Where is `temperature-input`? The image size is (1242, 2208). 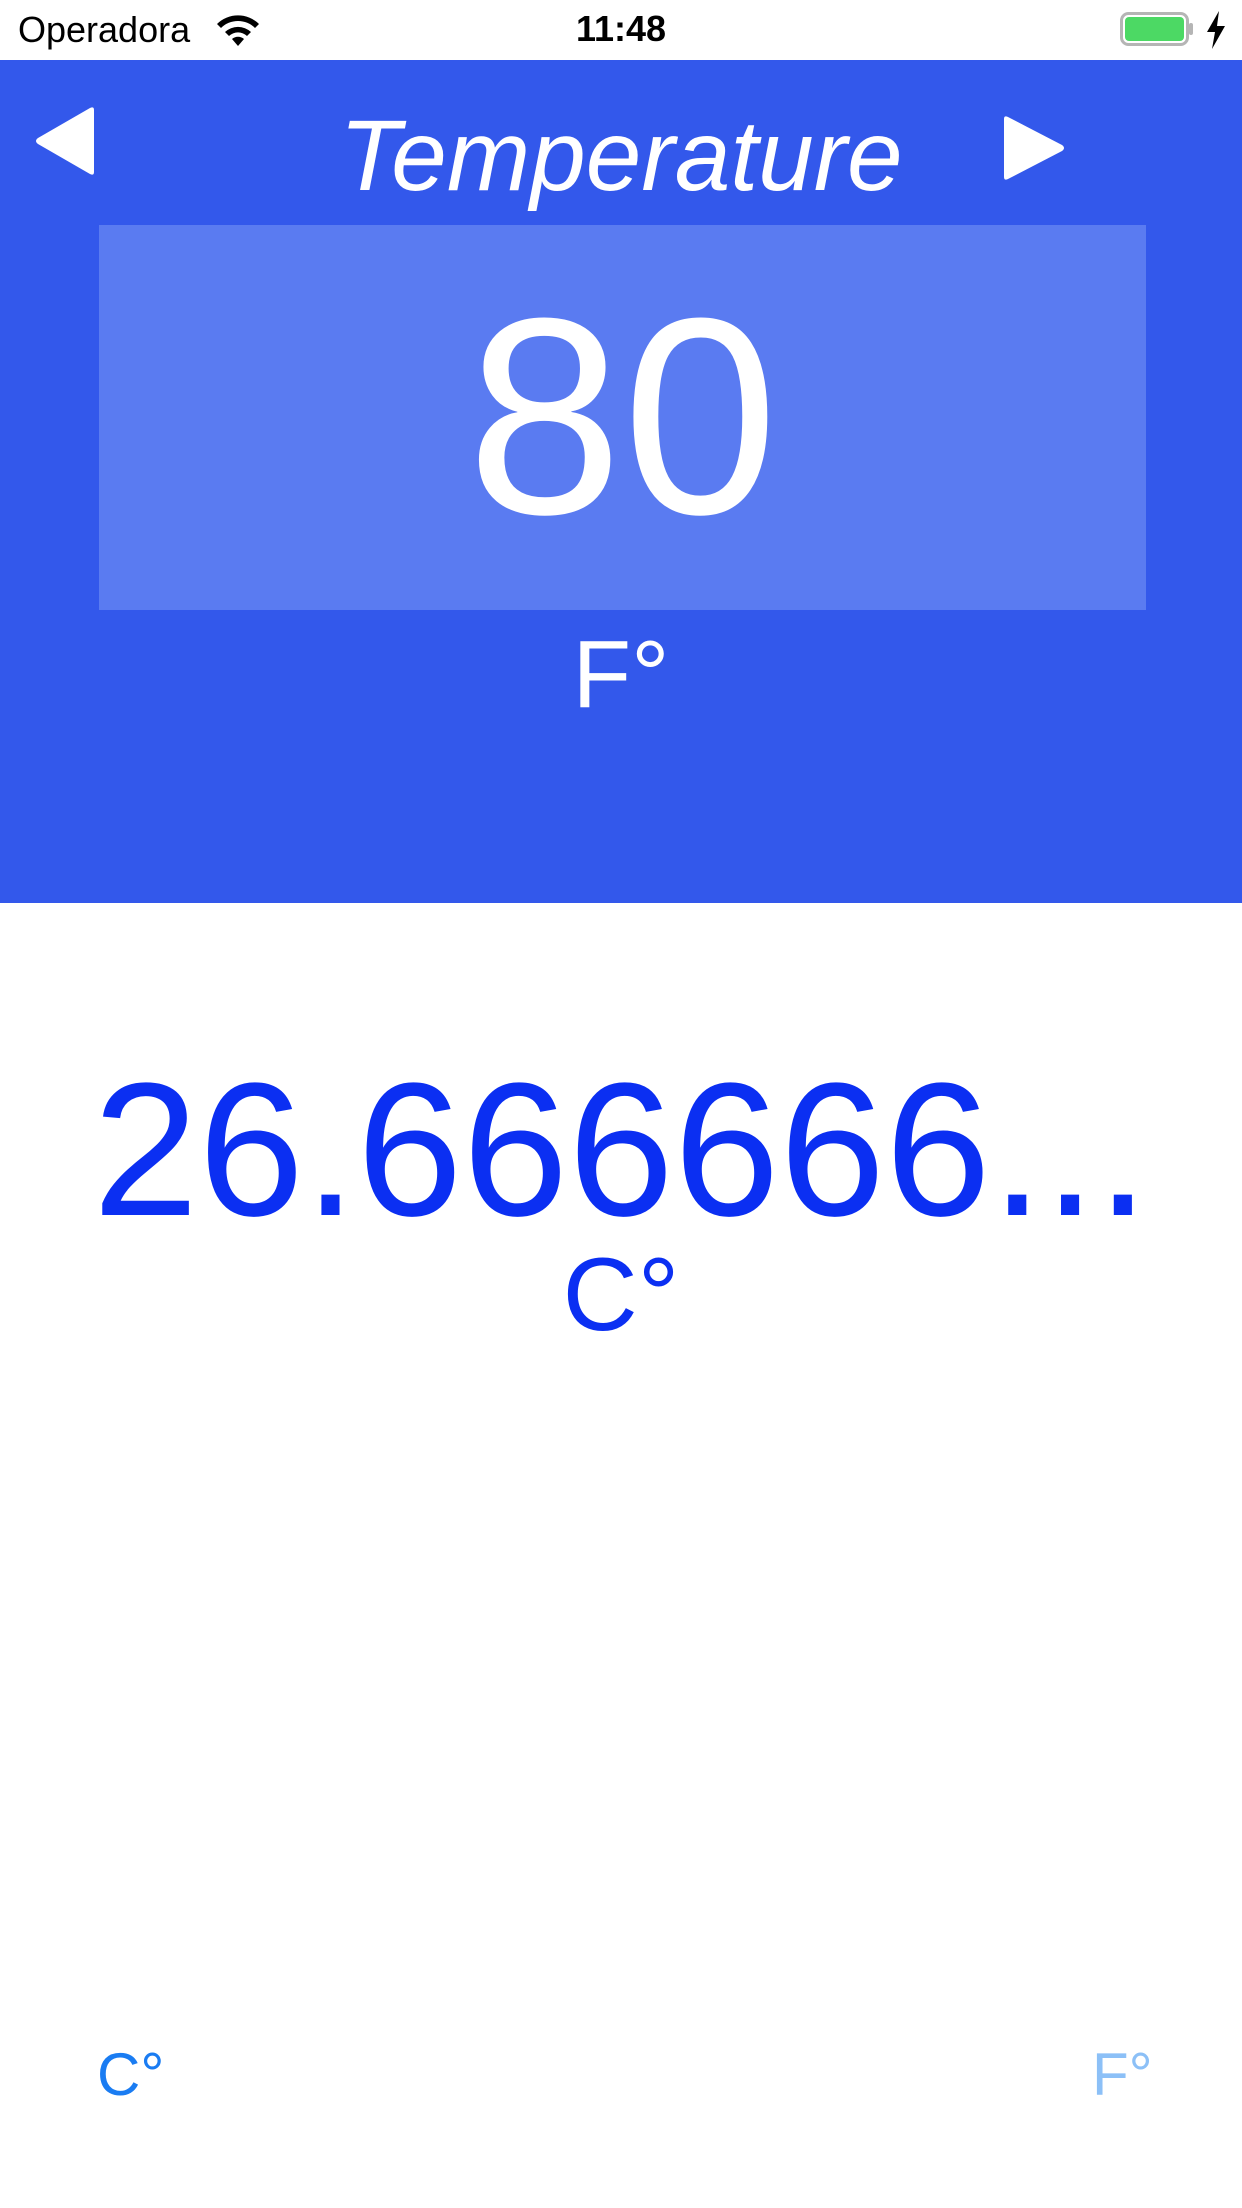 temperature-input is located at coordinates (622, 417).